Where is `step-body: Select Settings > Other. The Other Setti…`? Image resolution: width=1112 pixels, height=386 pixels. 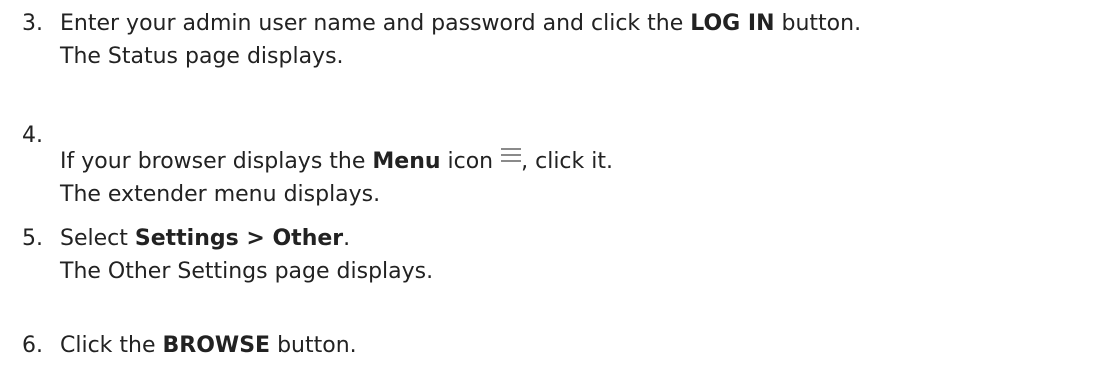 step-body: Select Settings > Other. The Other Setti… is located at coordinates (246, 255).